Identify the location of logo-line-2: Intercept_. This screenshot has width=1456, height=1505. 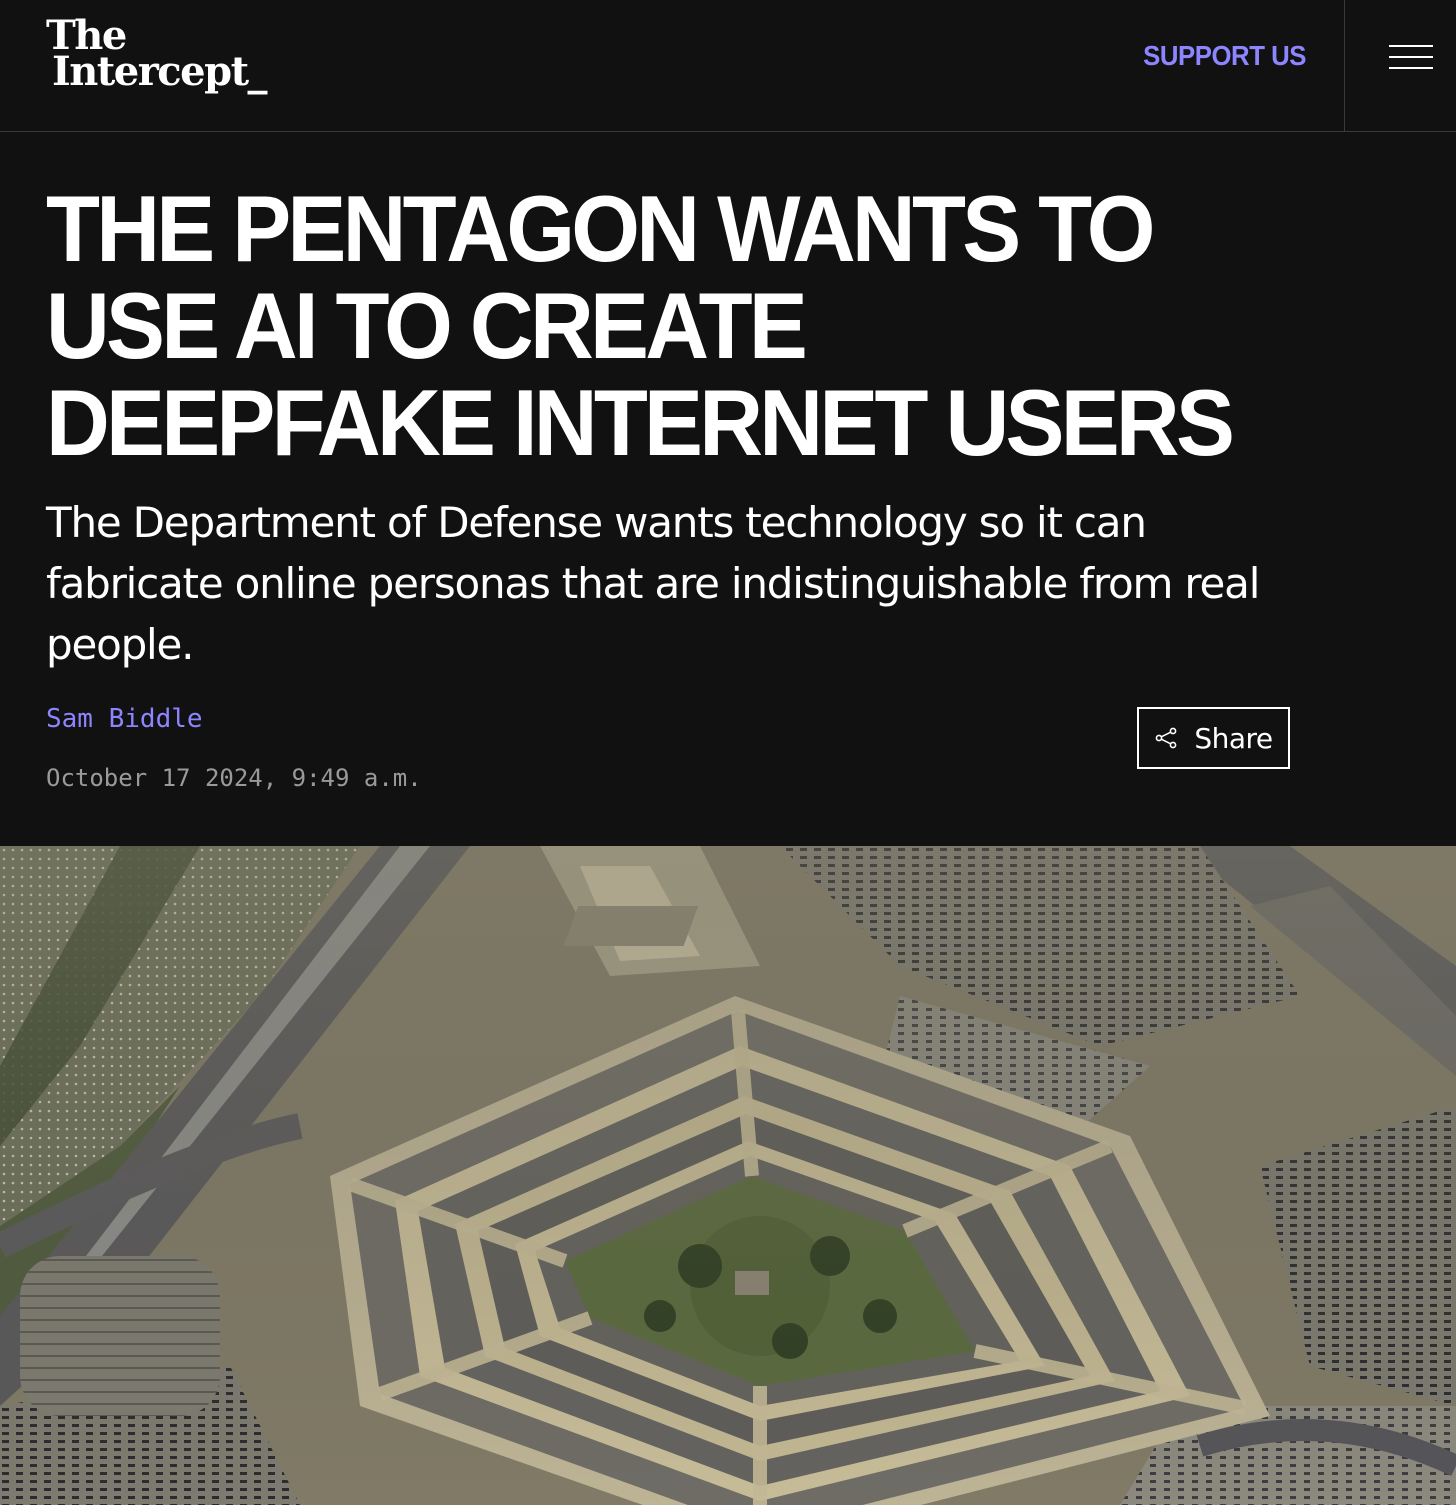
(160, 71).